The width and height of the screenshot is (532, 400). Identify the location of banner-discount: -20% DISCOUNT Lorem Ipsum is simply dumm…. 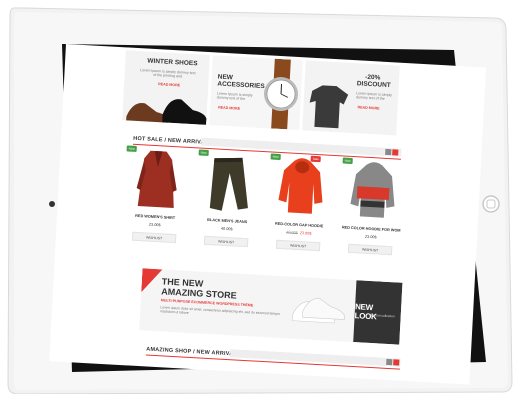
(351, 98).